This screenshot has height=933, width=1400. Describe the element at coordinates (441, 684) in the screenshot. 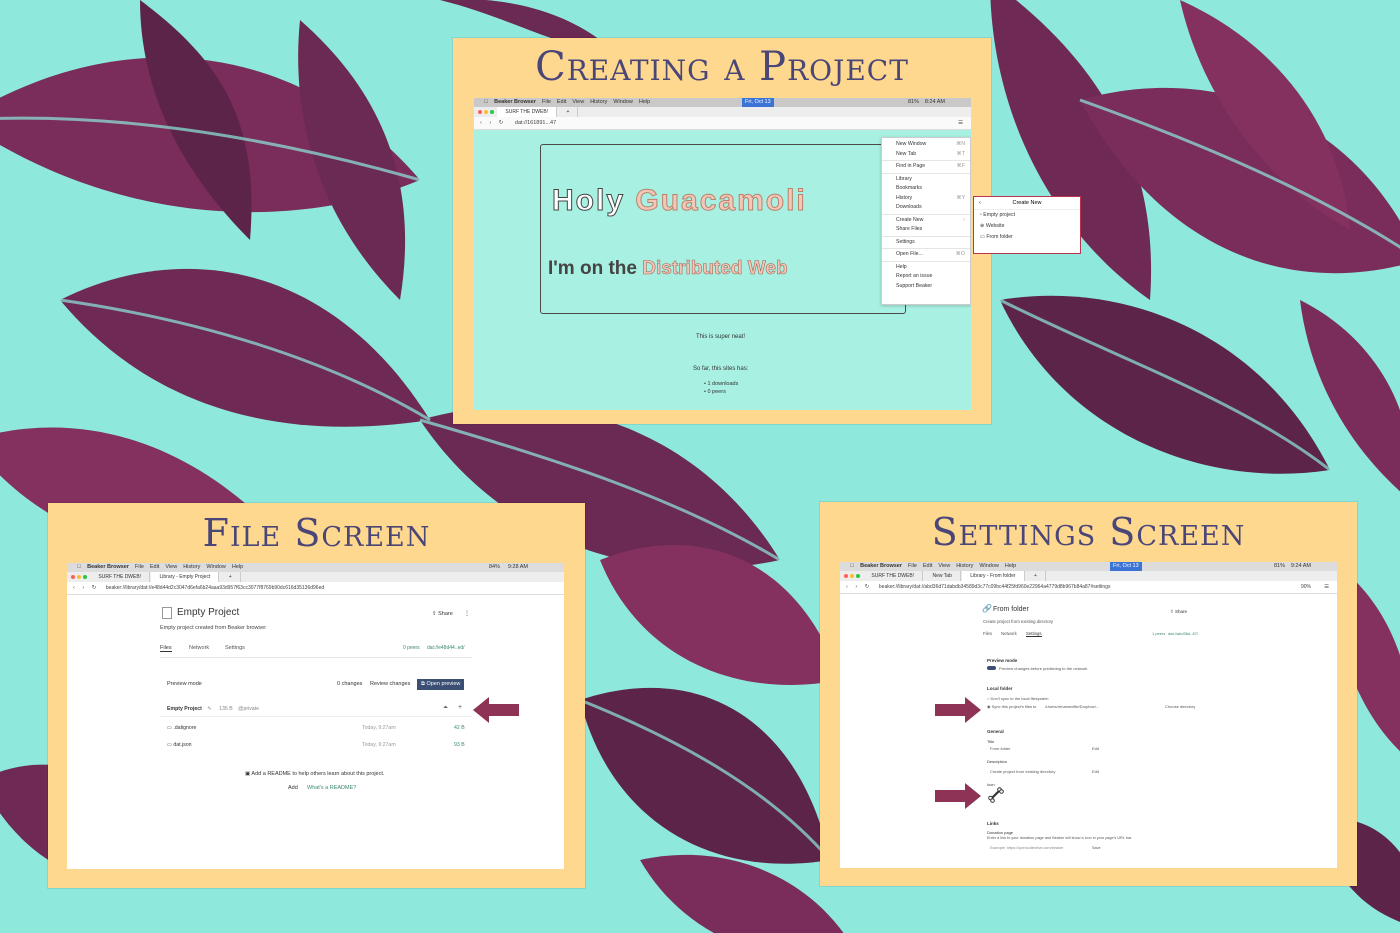

I see `open-preview-button: ⧉ Open preview` at that location.